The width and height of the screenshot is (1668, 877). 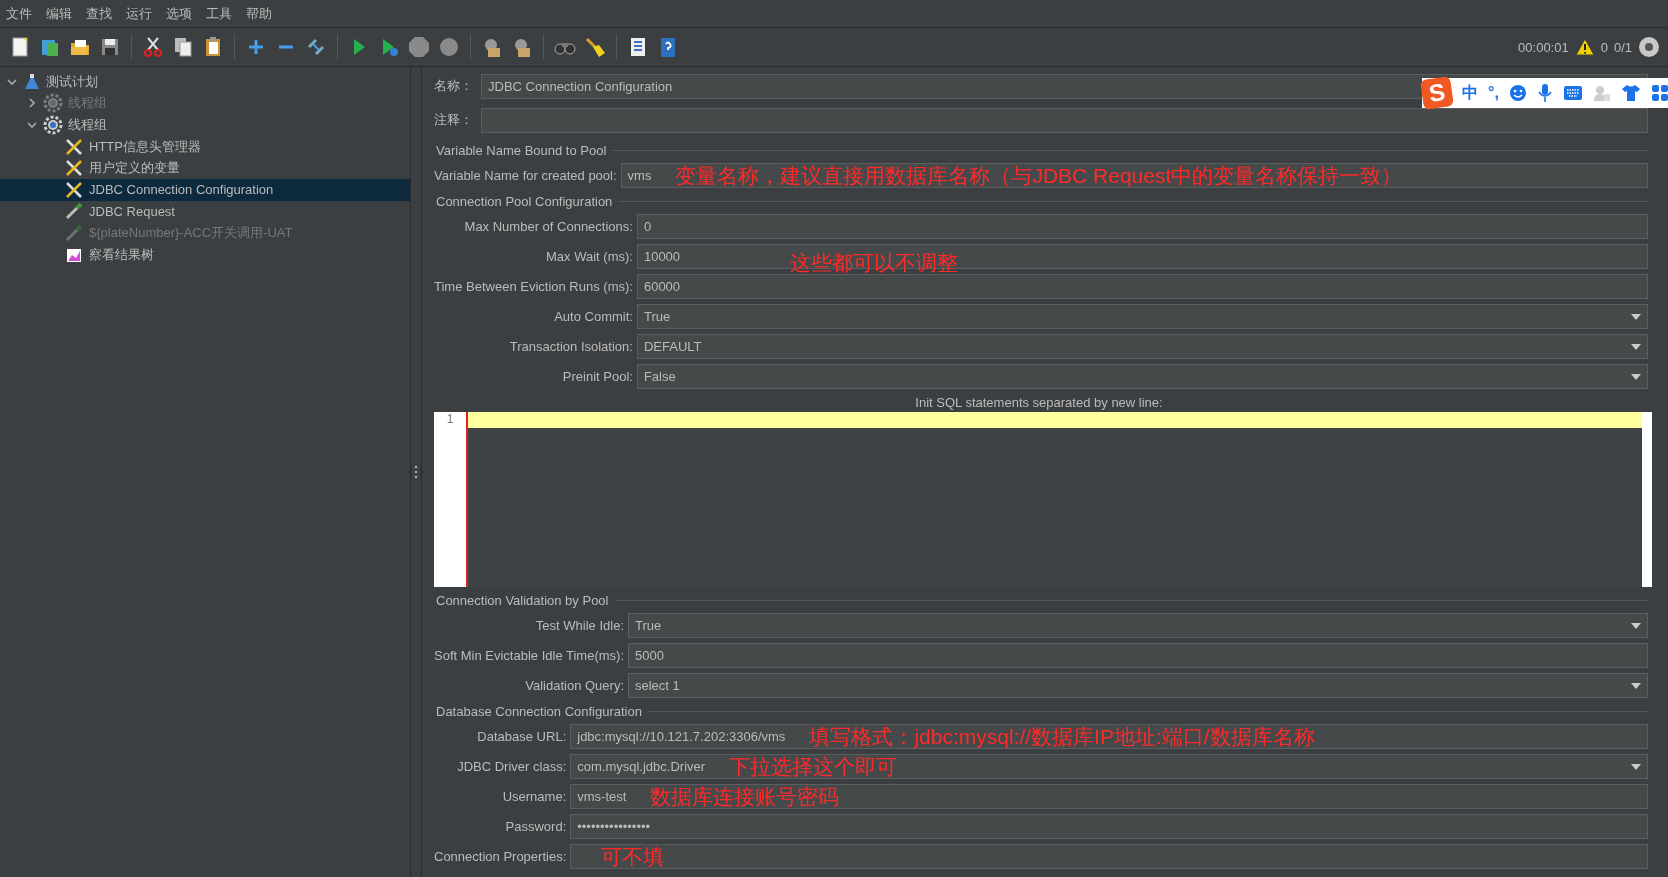 I want to click on section-title: Variable Name Bound to Pool, so click(x=521, y=150).